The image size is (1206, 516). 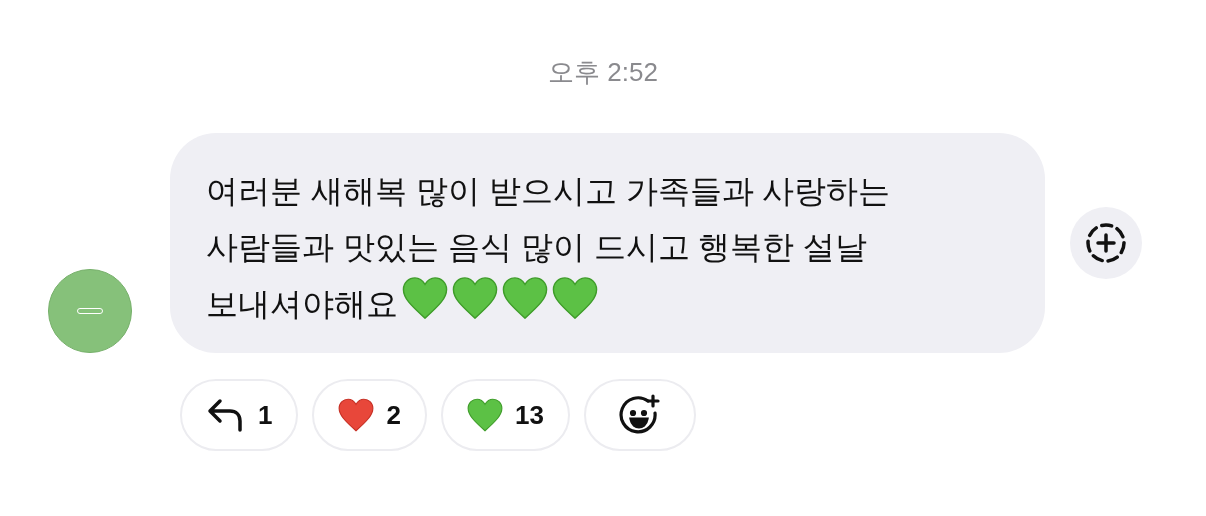 I want to click on reaction-button: 2, so click(x=369, y=415).